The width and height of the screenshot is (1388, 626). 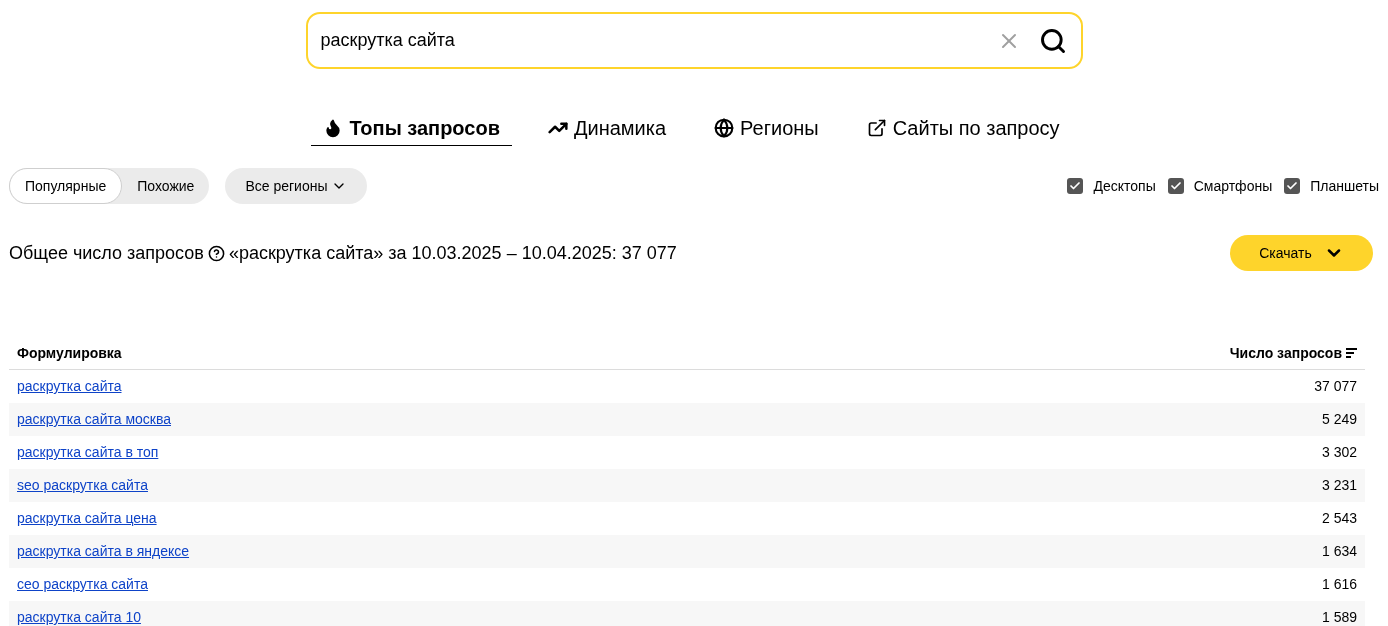 I want to click on table-cell-text: 37 077, so click(x=1335, y=386).